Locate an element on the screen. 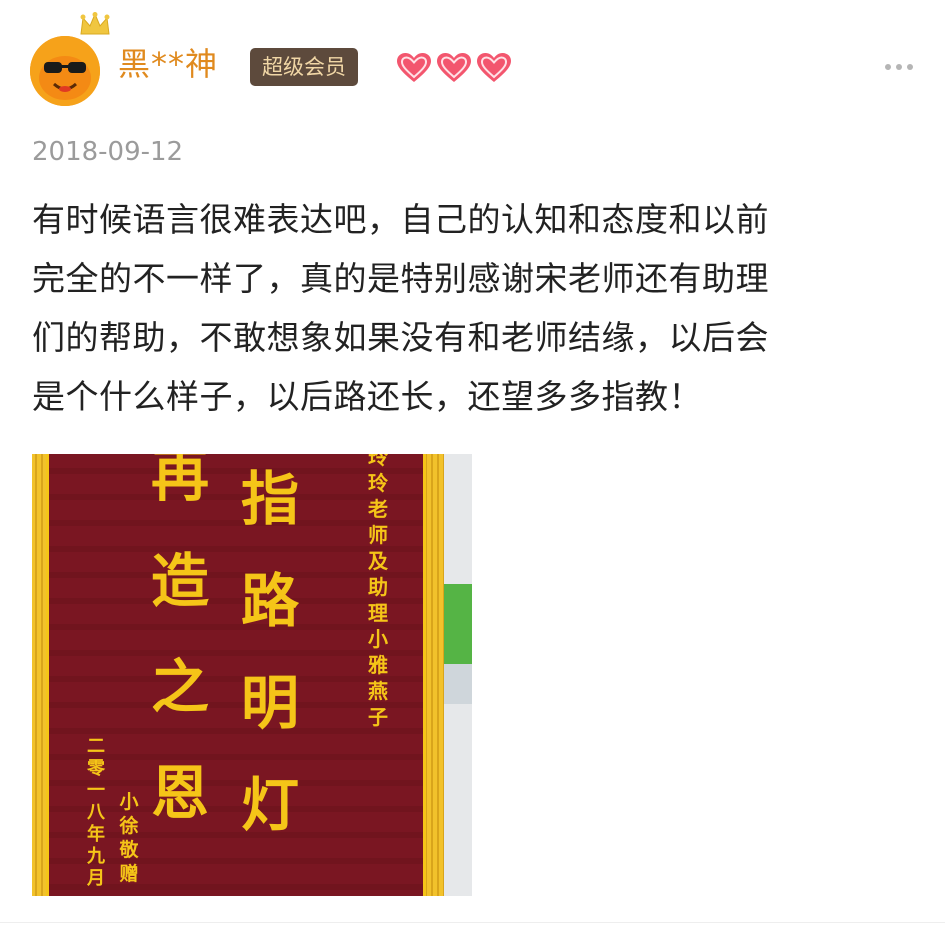 This screenshot has width=945, height=930. heart-rating is located at coordinates (454, 68).